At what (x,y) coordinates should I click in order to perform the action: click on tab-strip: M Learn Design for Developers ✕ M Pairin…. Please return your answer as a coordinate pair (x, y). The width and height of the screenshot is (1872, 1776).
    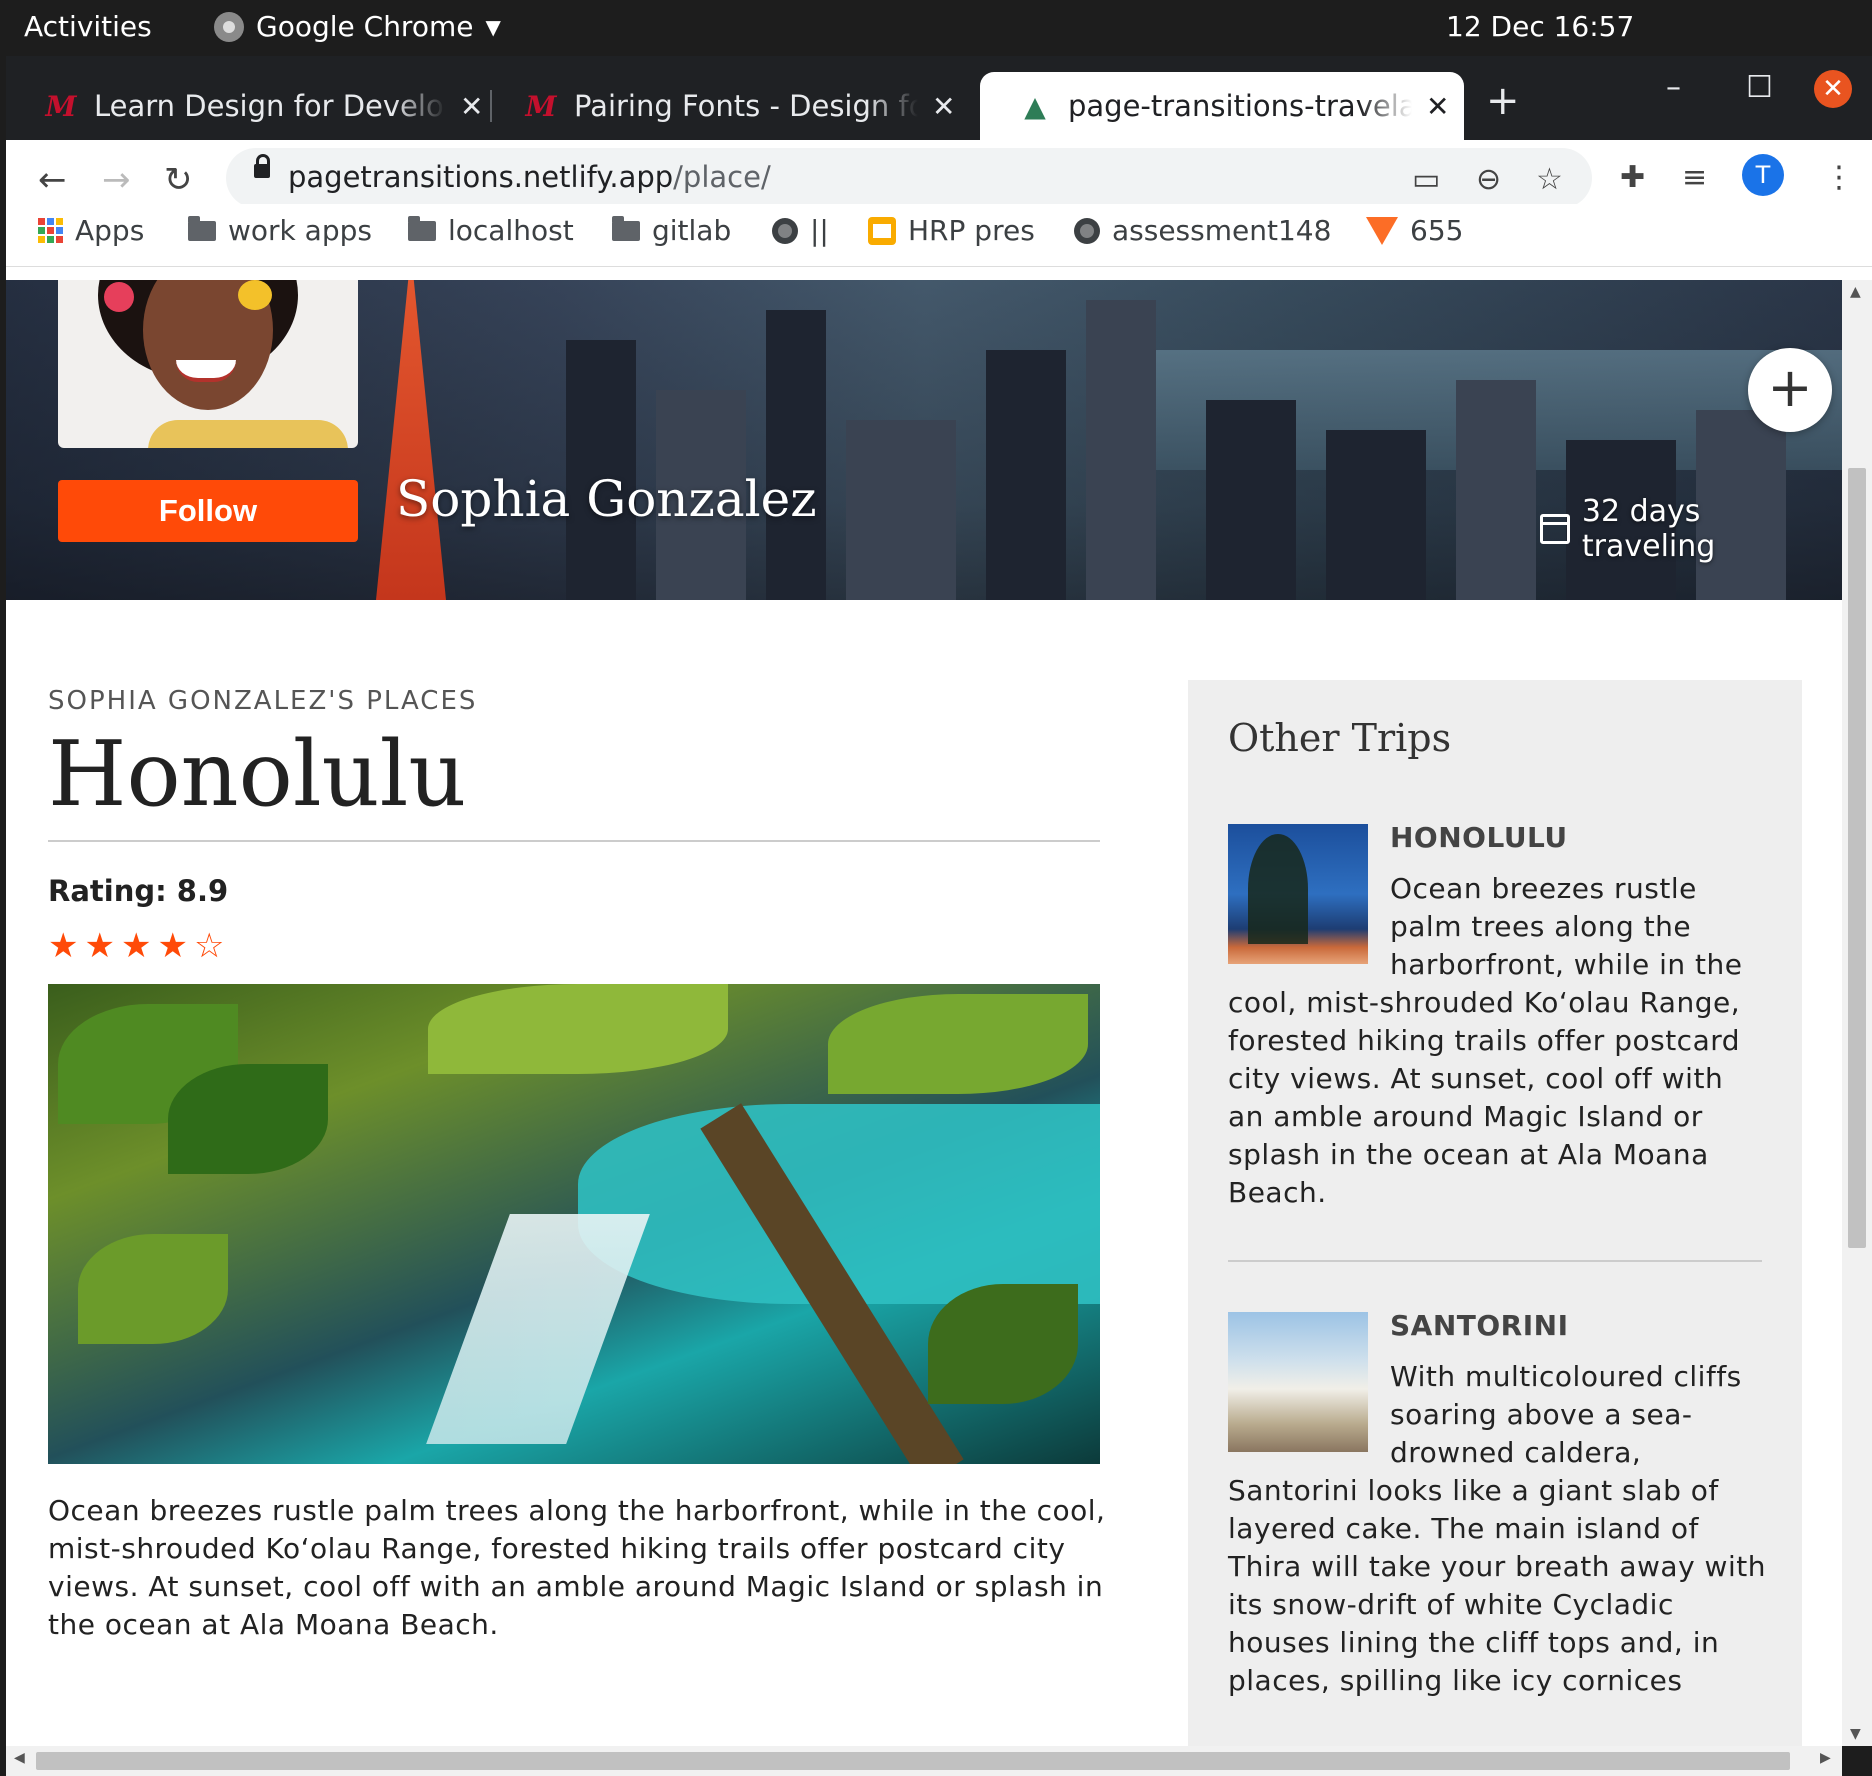
    Looking at the image, I should click on (939, 98).